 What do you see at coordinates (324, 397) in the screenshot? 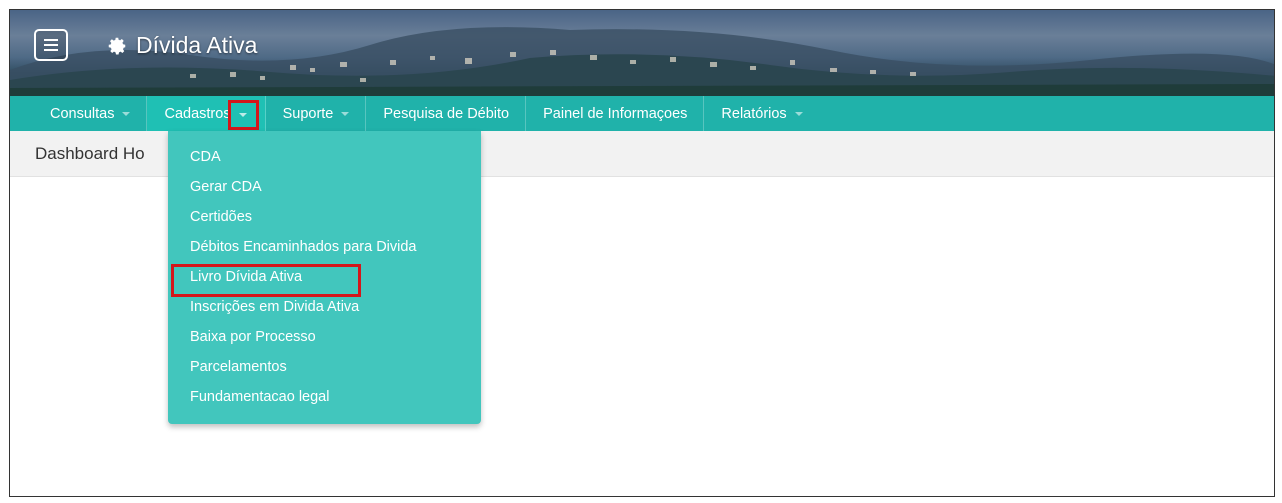
I see `menu-item-fundamentacao-legal: Fundamentacao legal` at bounding box center [324, 397].